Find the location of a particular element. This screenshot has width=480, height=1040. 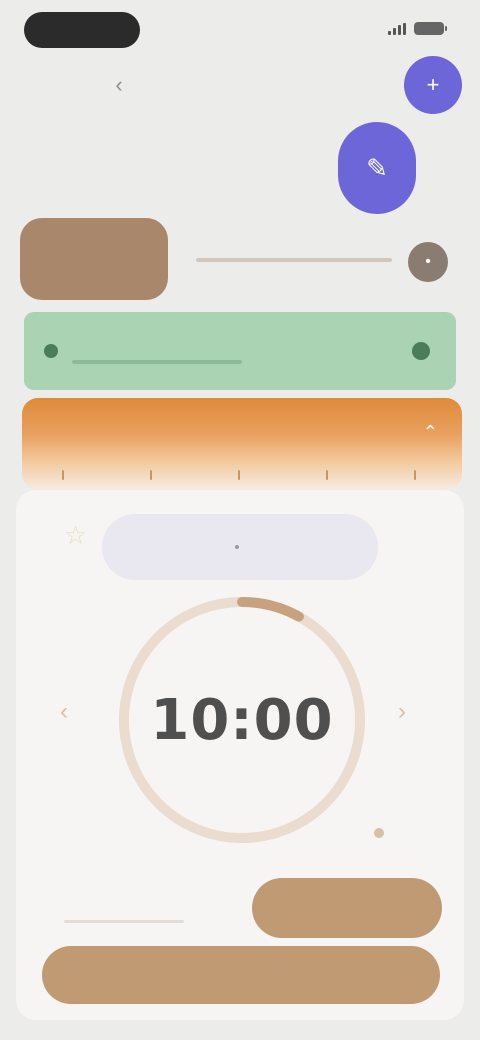

status-time is located at coordinates (82, 30).